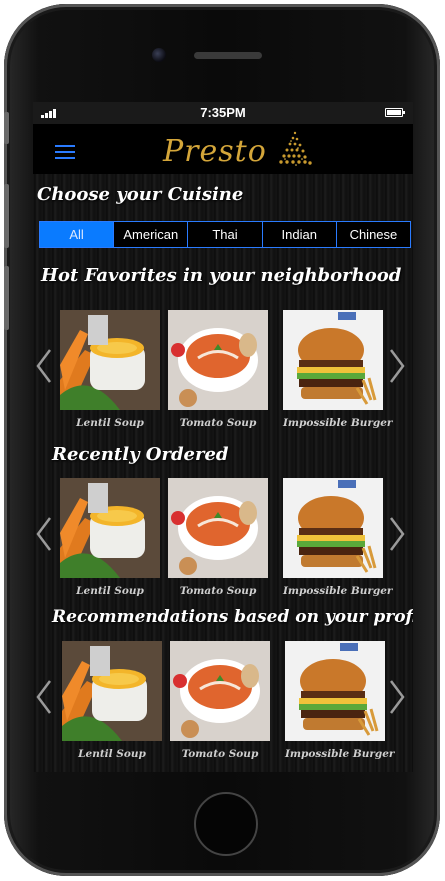 This screenshot has height=881, width=445. Describe the element at coordinates (6, 298) in the screenshot. I see `volume-down-button` at that location.